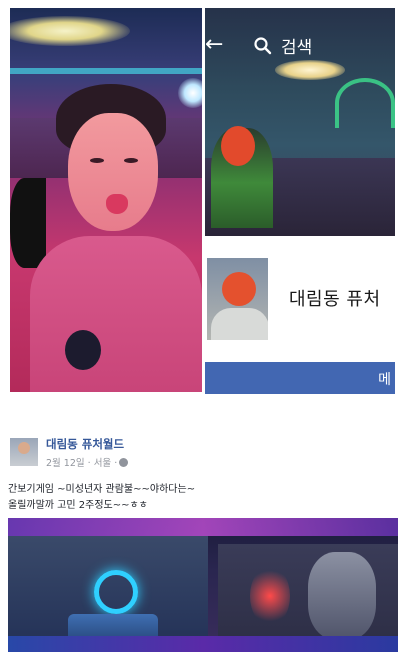 The width and height of the screenshot is (417, 652). What do you see at coordinates (116, 314) in the screenshot?
I see `shirt` at bounding box center [116, 314].